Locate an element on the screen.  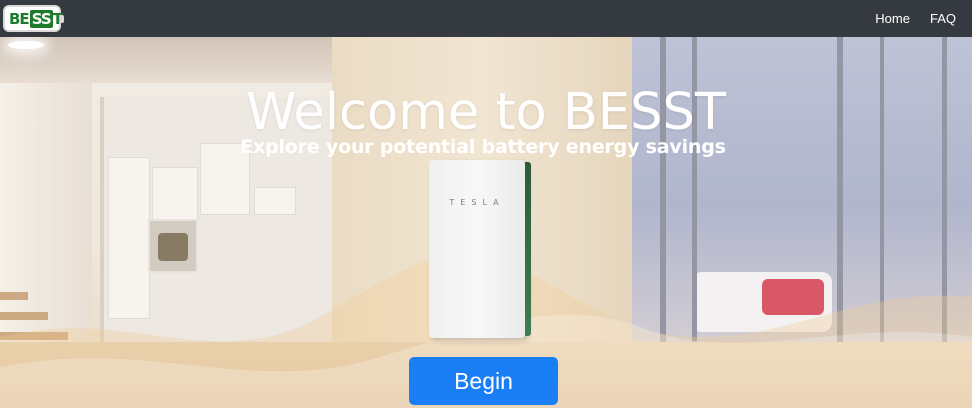
nav-links: Home FAQ is located at coordinates (915, 18).